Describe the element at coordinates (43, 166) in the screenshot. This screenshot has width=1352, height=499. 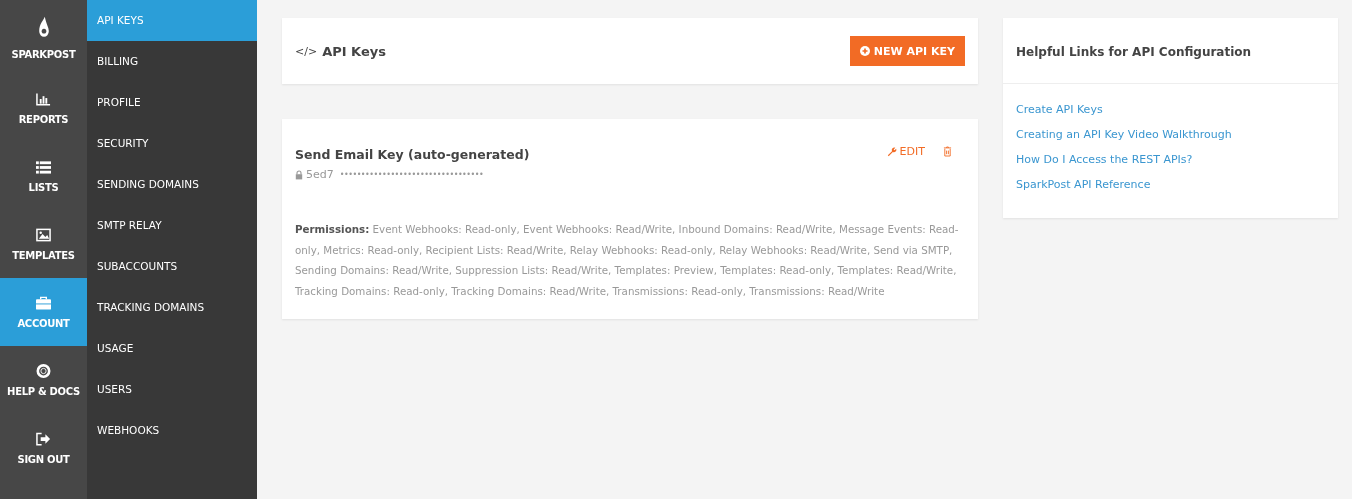
I see `list-icon` at that location.